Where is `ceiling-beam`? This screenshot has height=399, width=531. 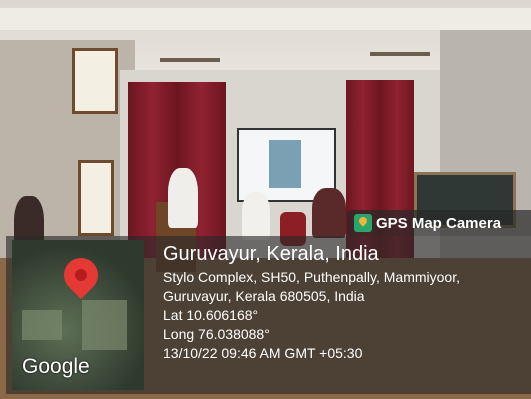
ceiling-beam is located at coordinates (265, 19).